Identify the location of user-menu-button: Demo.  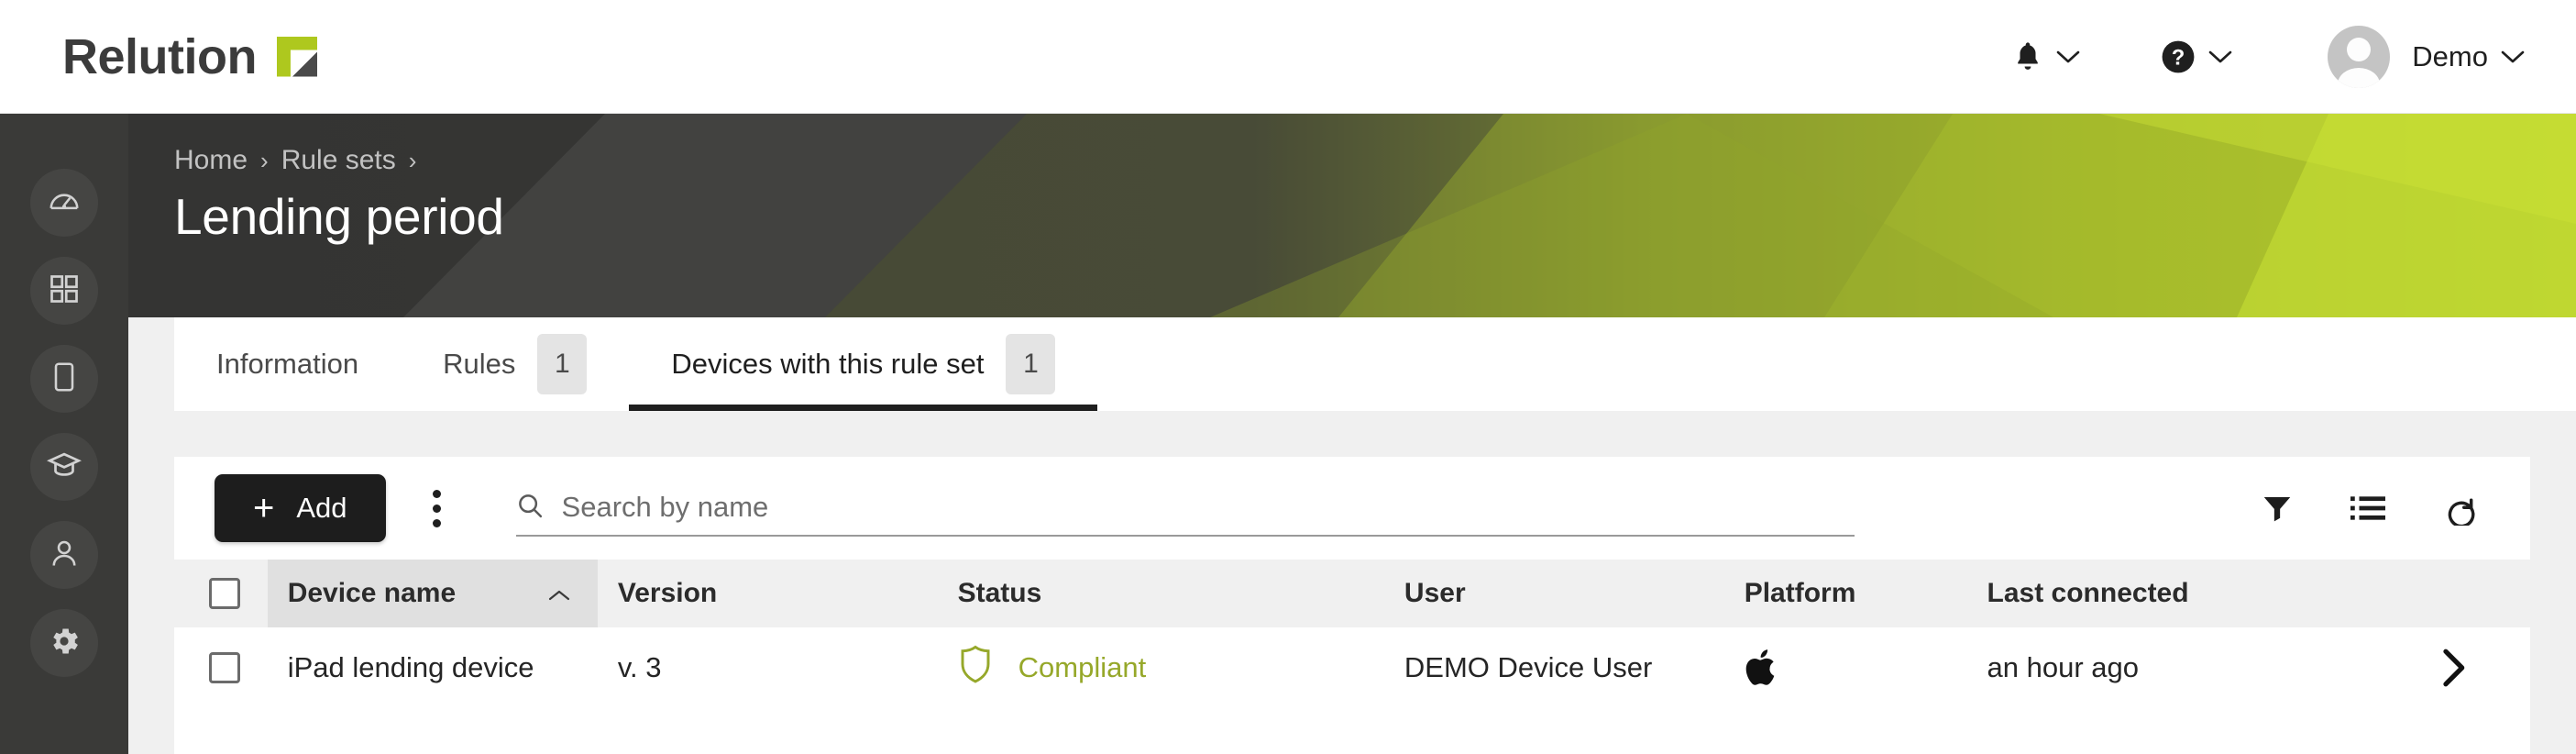
(2426, 57).